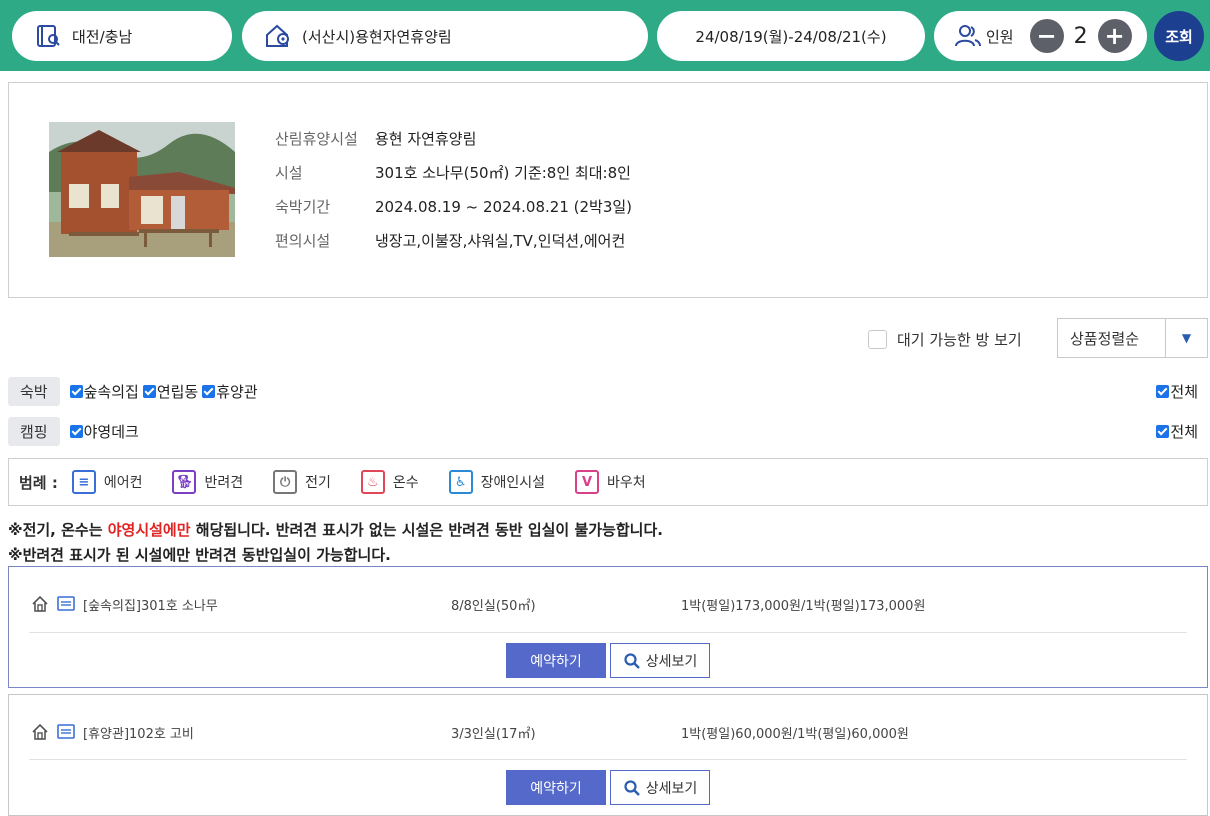  What do you see at coordinates (207, 482) in the screenshot?
I see `legend-item-dog: 🐕︎ 반려견` at bounding box center [207, 482].